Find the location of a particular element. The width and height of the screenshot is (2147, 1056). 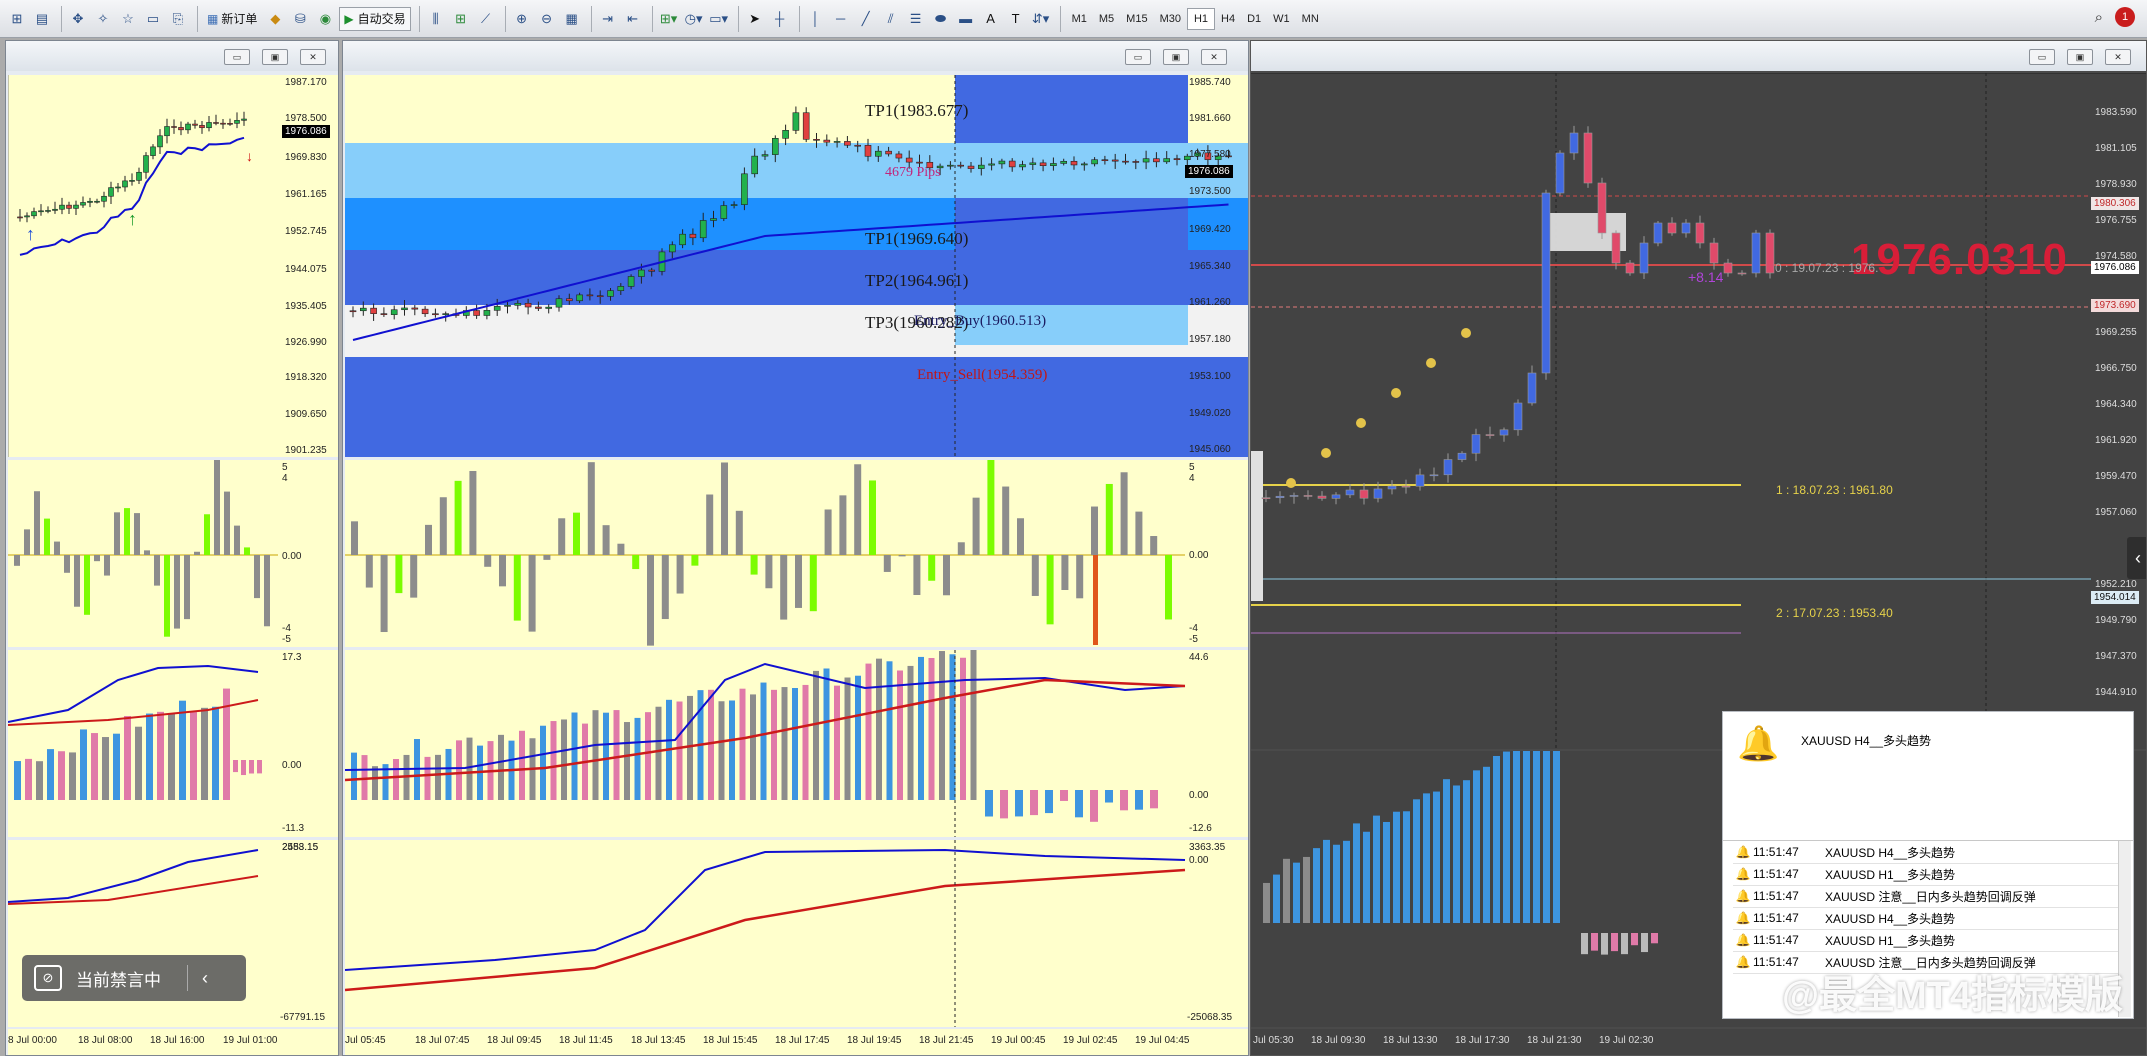

new-order-button: ▦ 新订单 is located at coordinates (232, 19).